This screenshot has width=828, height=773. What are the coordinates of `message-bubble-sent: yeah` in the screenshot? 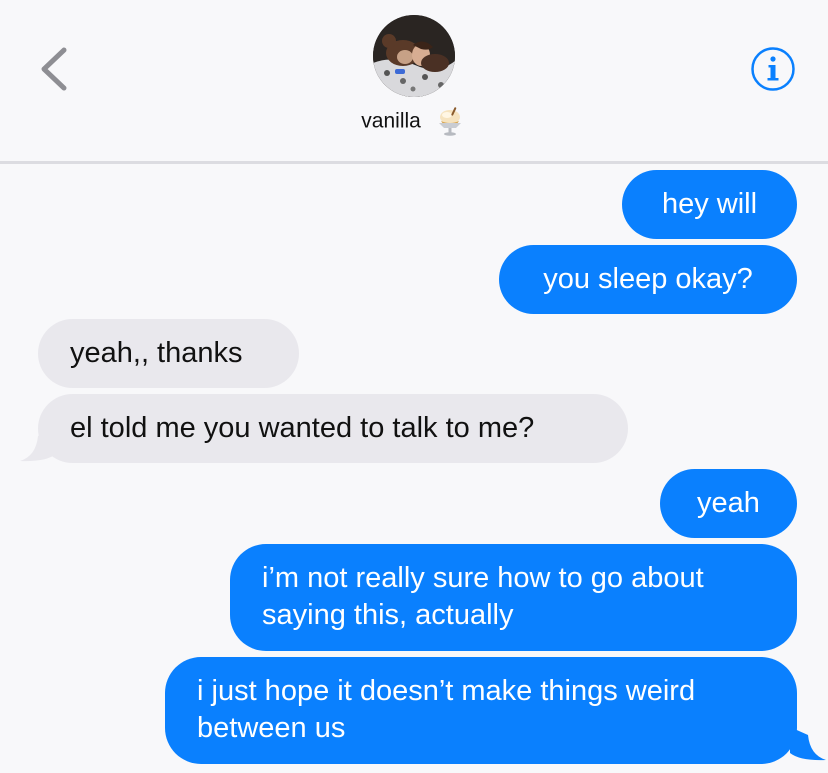 It's located at (728, 503).